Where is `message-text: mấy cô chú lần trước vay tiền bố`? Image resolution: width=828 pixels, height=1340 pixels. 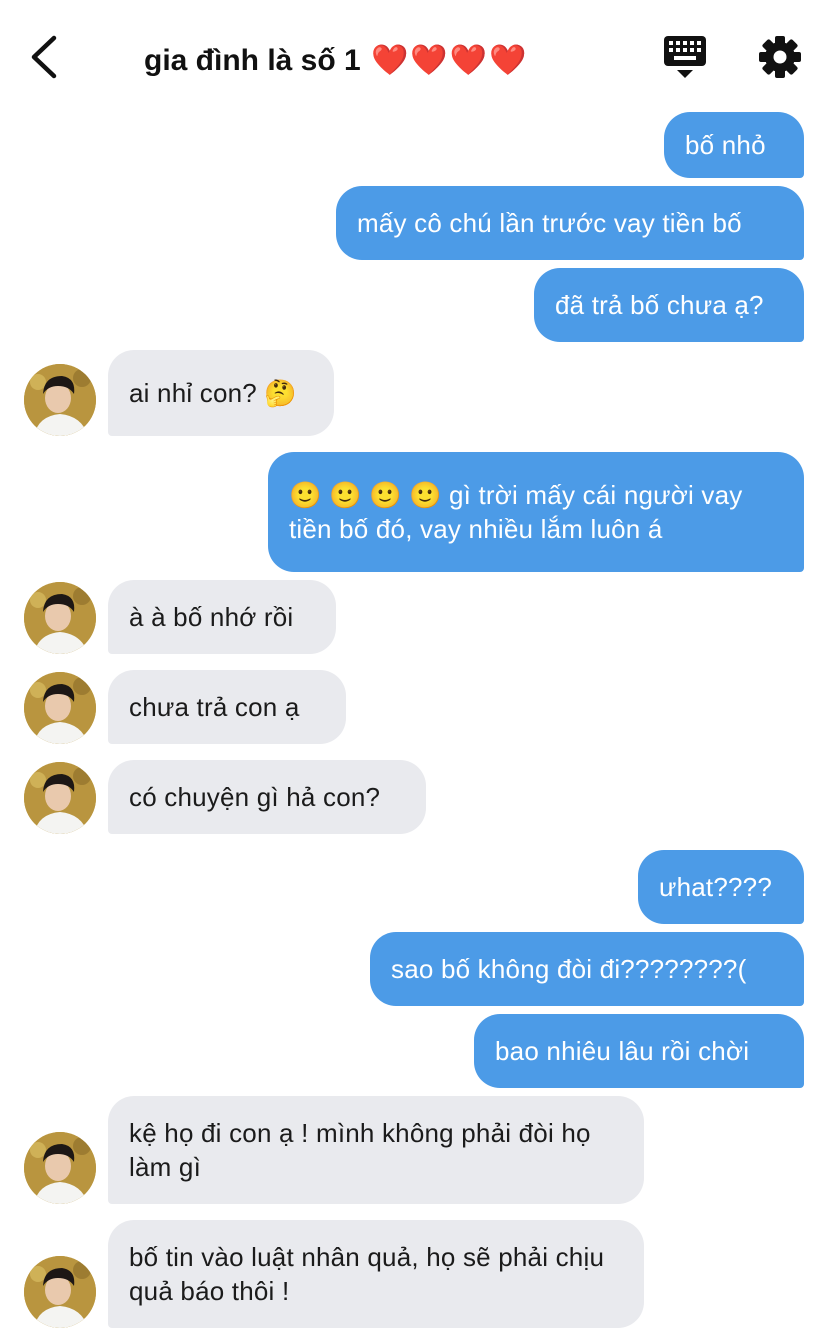
message-text: mấy cô chú lần trước vay tiền bố is located at coordinates (549, 223).